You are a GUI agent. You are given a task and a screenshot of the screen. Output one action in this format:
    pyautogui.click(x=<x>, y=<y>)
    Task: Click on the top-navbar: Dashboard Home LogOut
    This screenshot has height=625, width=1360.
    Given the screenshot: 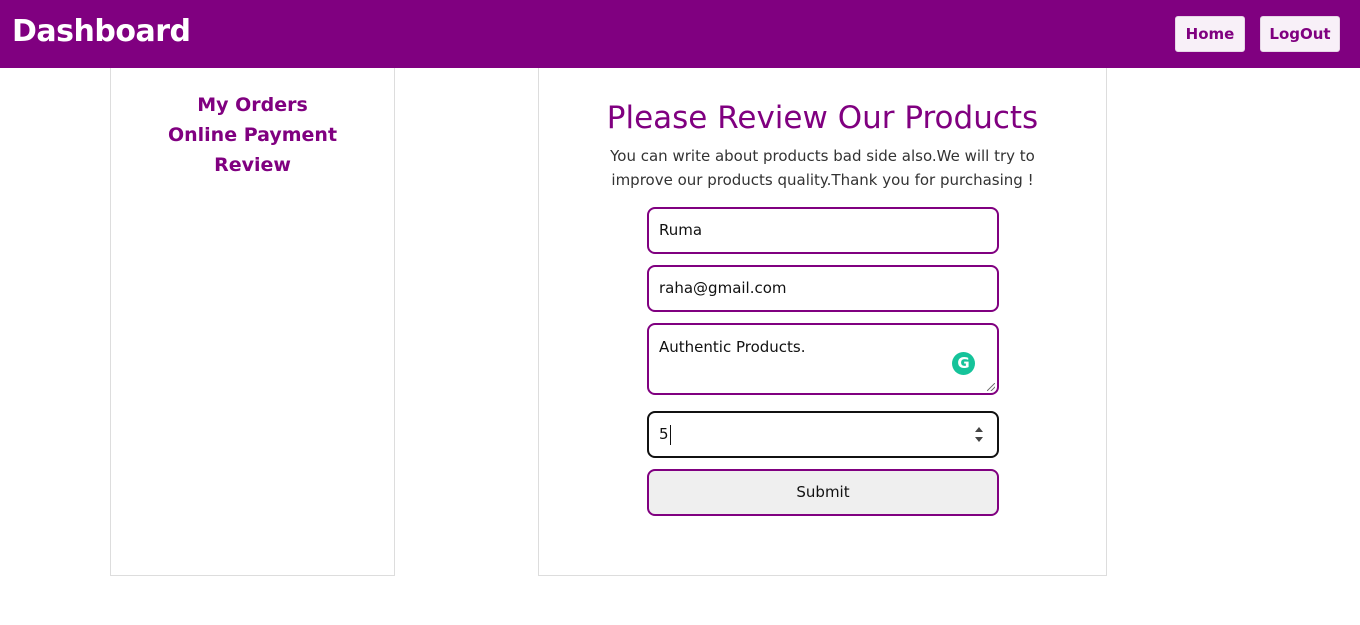 What is the action you would take?
    pyautogui.click(x=680, y=34)
    